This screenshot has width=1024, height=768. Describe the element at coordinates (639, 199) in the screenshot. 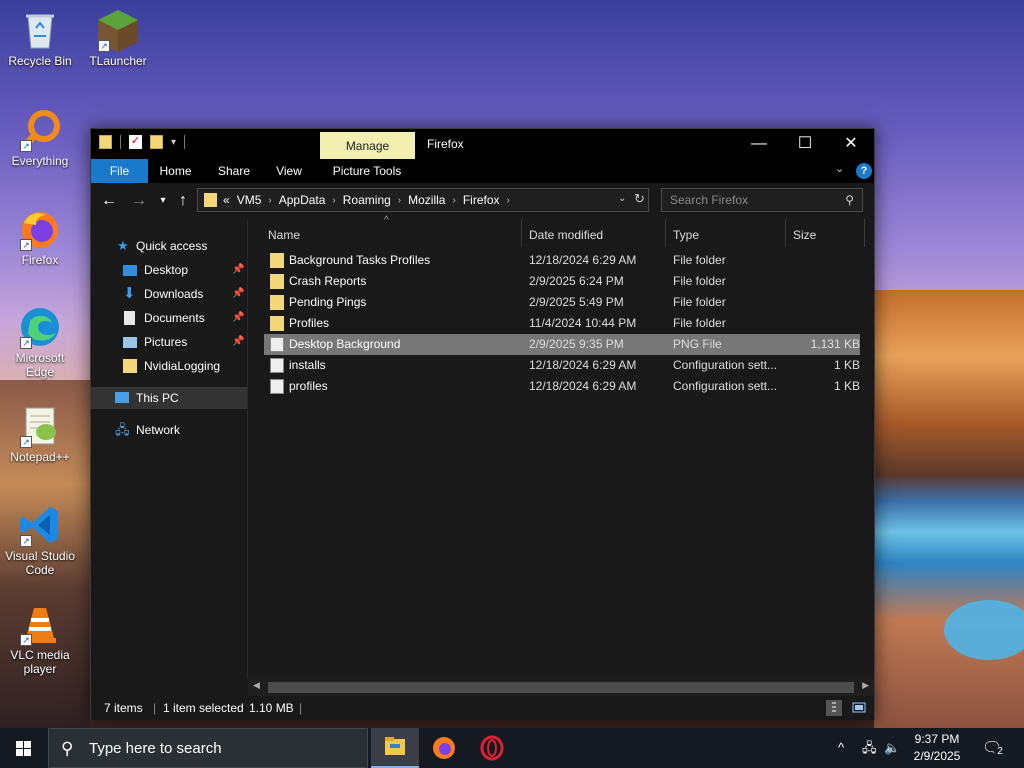

I see `refresh-icon: ↻` at that location.